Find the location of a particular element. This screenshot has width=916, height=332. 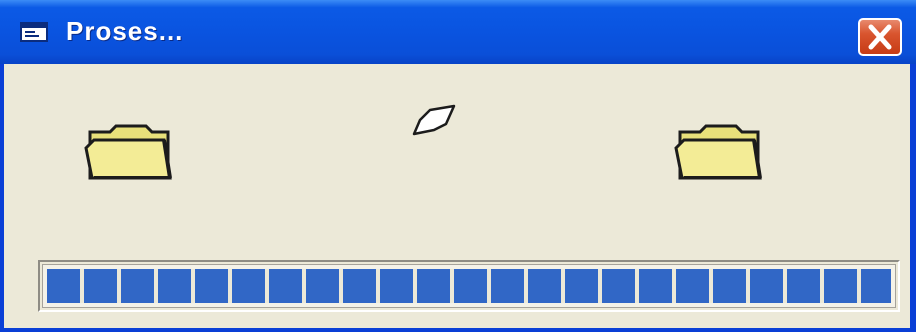

progress-track is located at coordinates (469, 286).